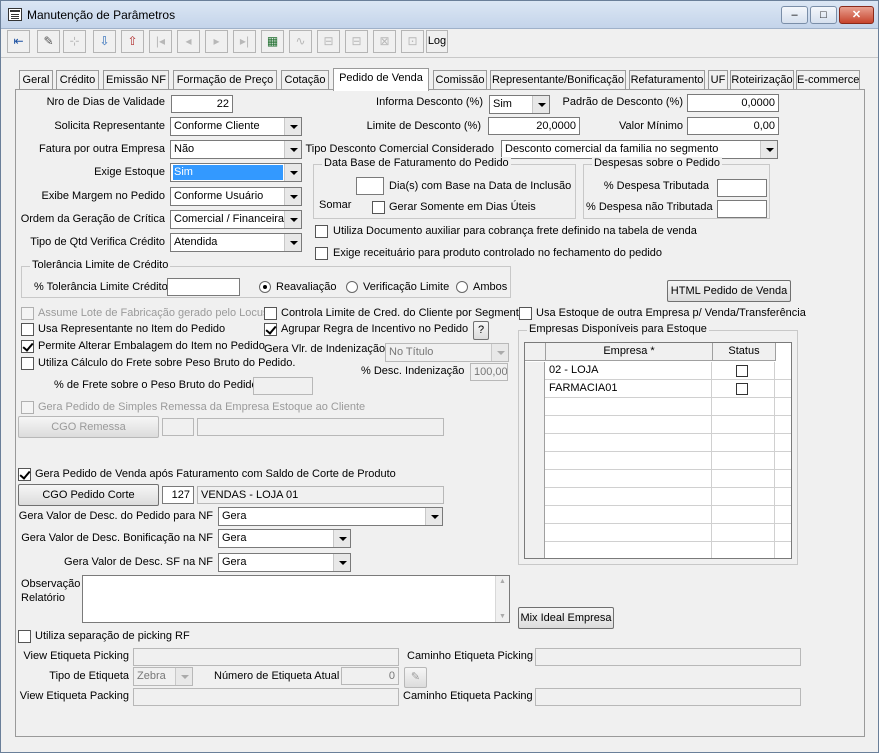 The height and width of the screenshot is (753, 879). I want to click on table-row: 02 - LOJA, so click(658, 371).